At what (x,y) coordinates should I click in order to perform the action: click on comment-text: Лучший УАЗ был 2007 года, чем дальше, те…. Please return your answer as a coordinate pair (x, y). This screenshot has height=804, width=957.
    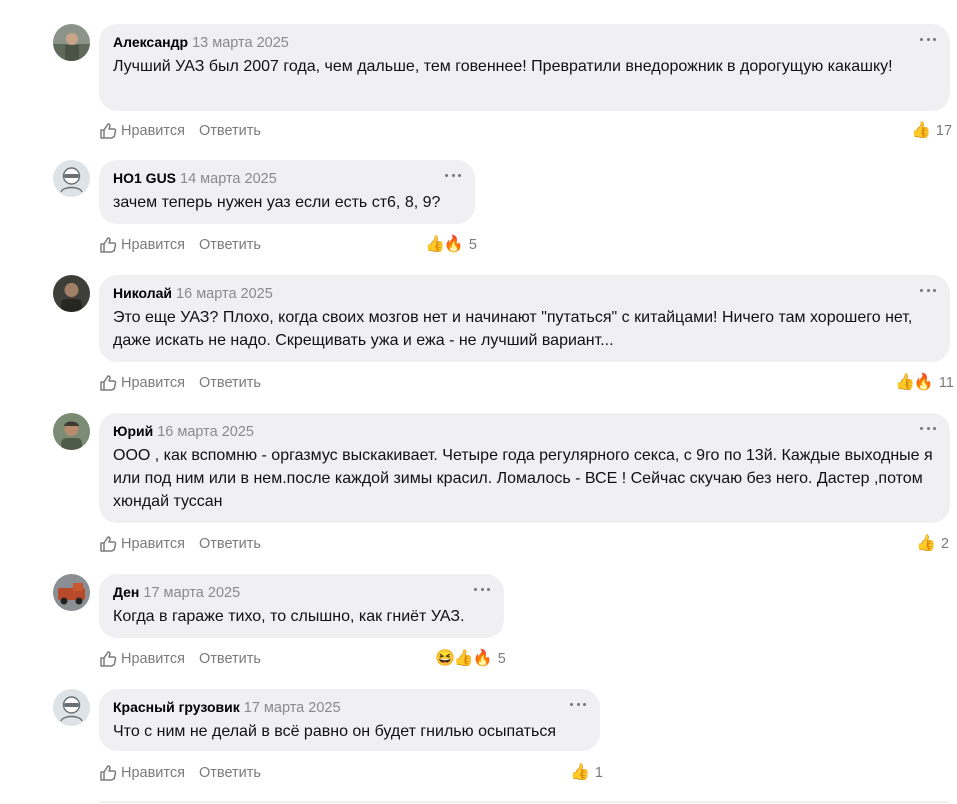
    Looking at the image, I should click on (503, 66).